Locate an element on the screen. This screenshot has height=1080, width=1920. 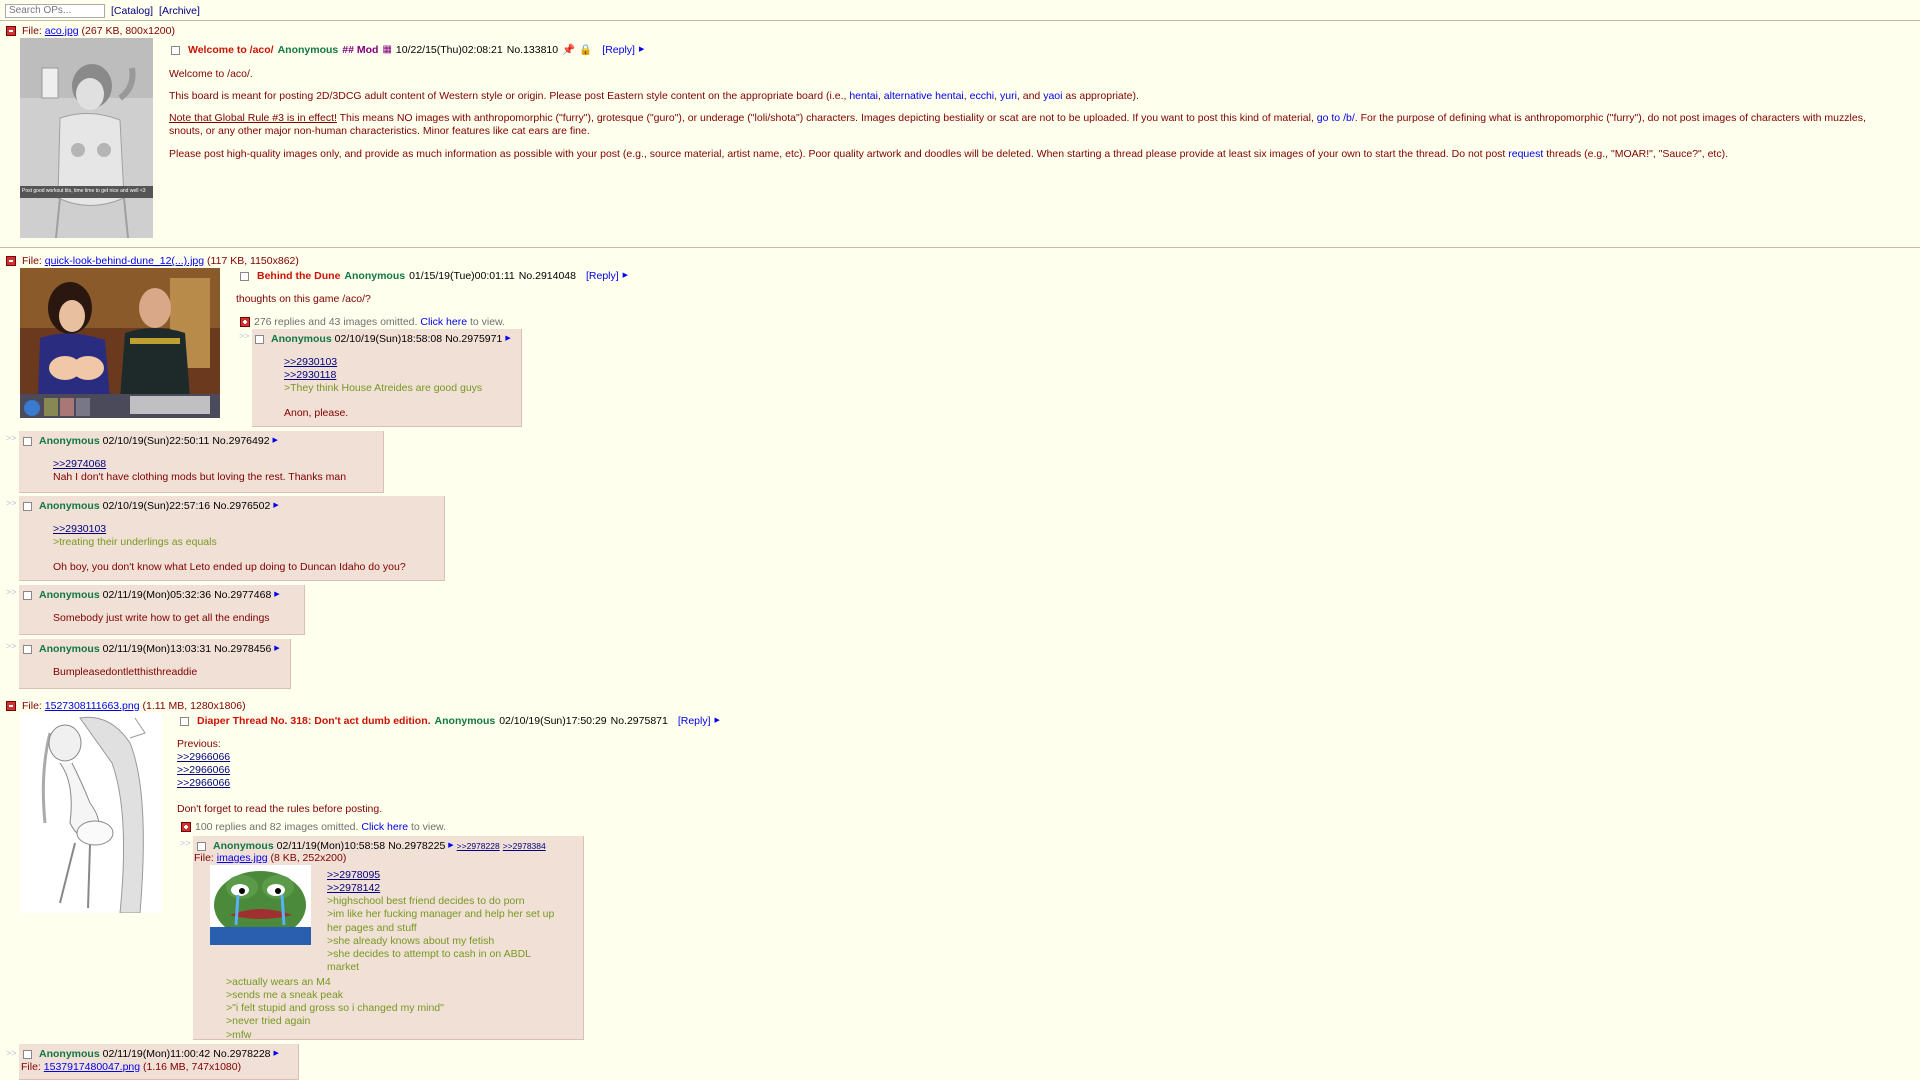
post-number: No.2975871 is located at coordinates (639, 721).